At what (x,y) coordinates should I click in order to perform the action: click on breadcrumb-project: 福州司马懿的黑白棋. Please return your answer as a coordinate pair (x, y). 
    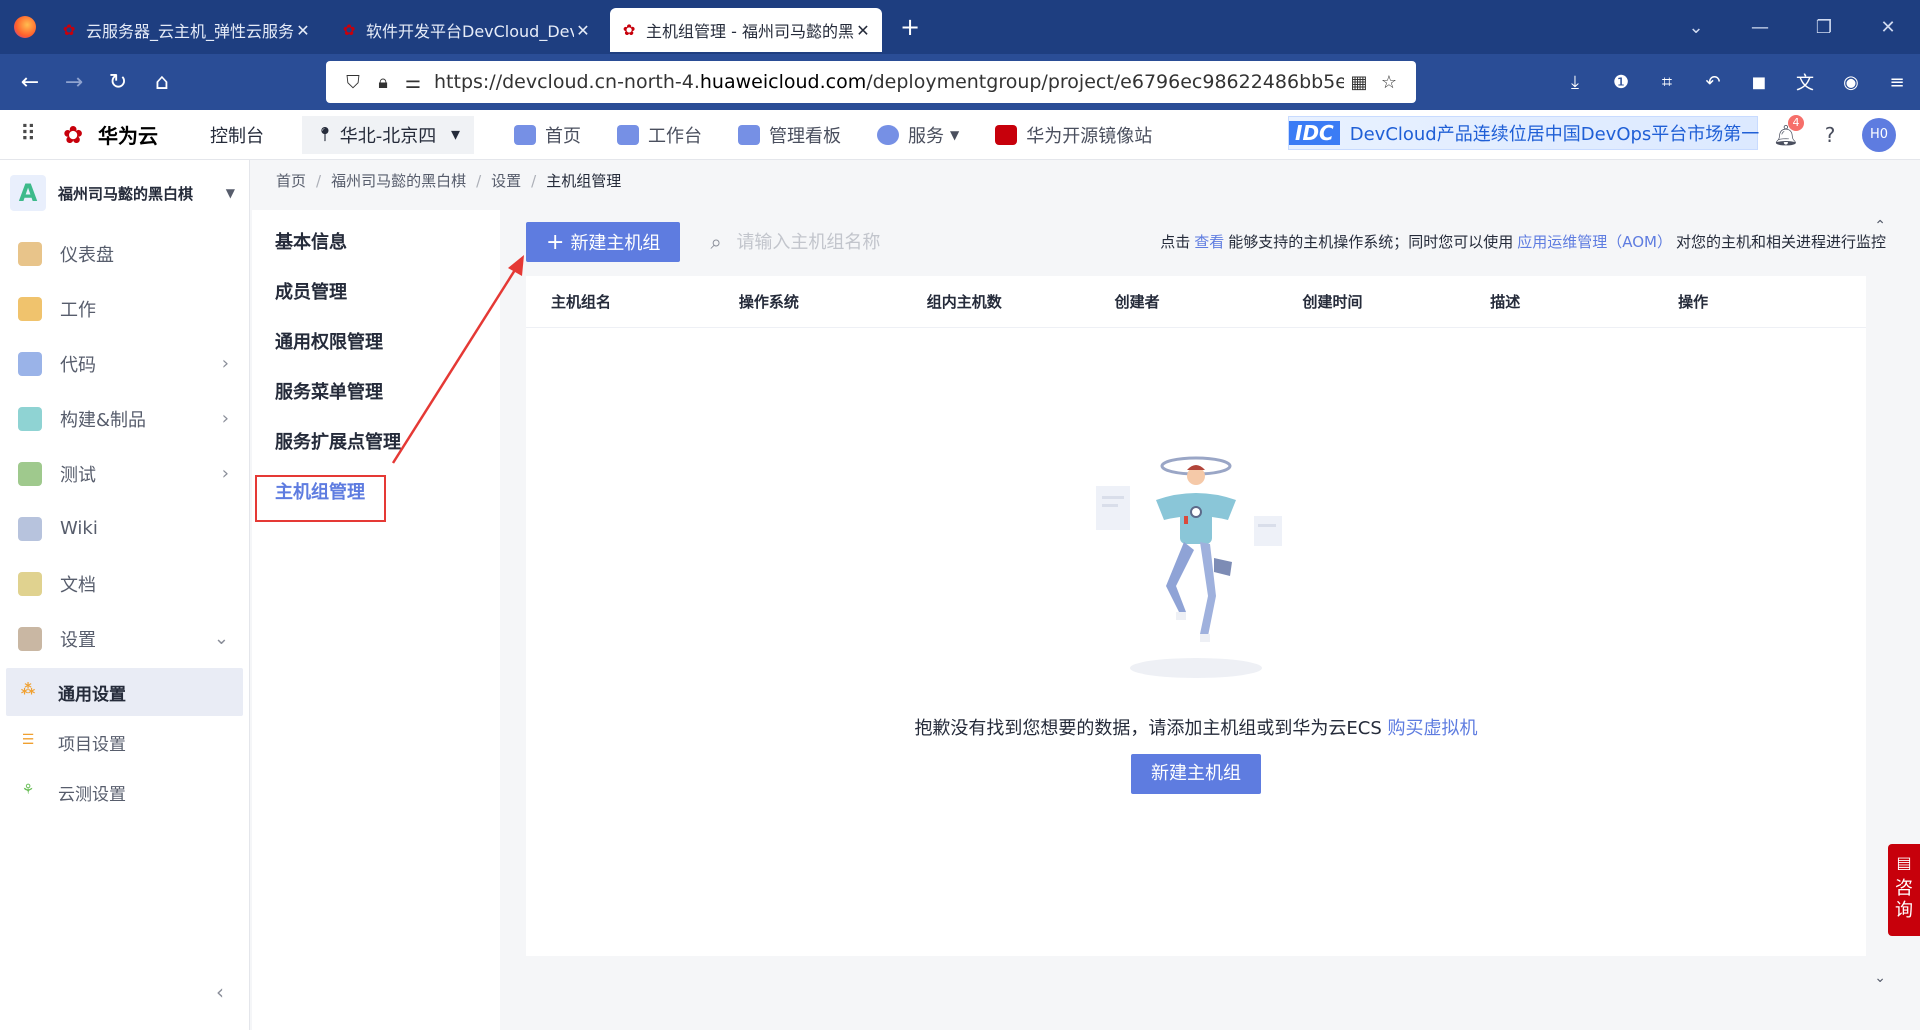
    Looking at the image, I should click on (398, 180).